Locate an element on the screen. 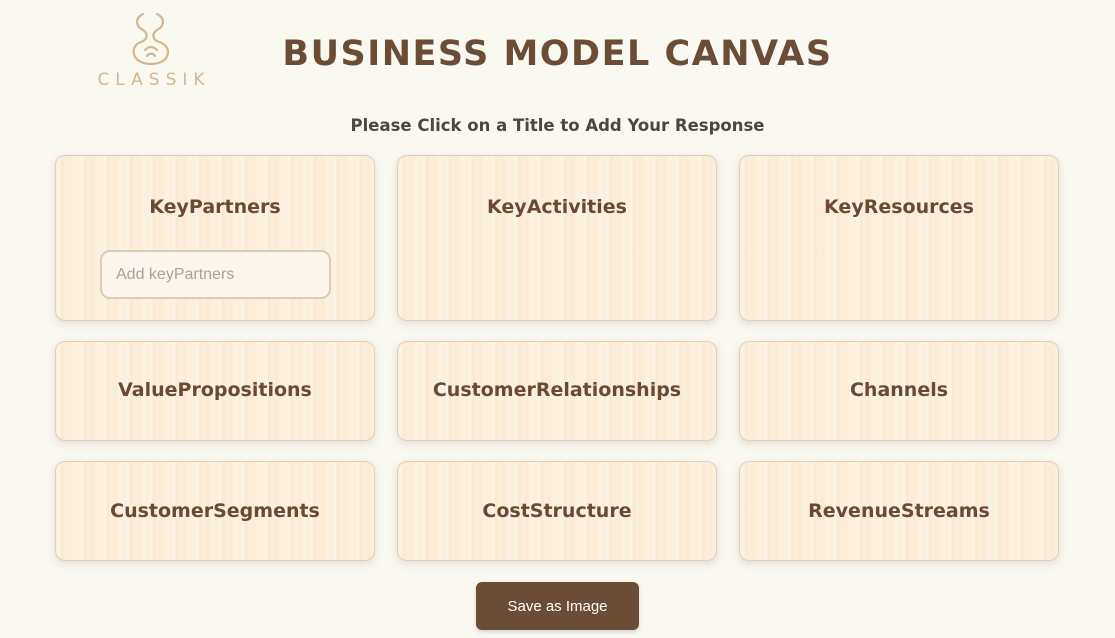  card-value-propositions: ValuePropositions is located at coordinates (215, 391).